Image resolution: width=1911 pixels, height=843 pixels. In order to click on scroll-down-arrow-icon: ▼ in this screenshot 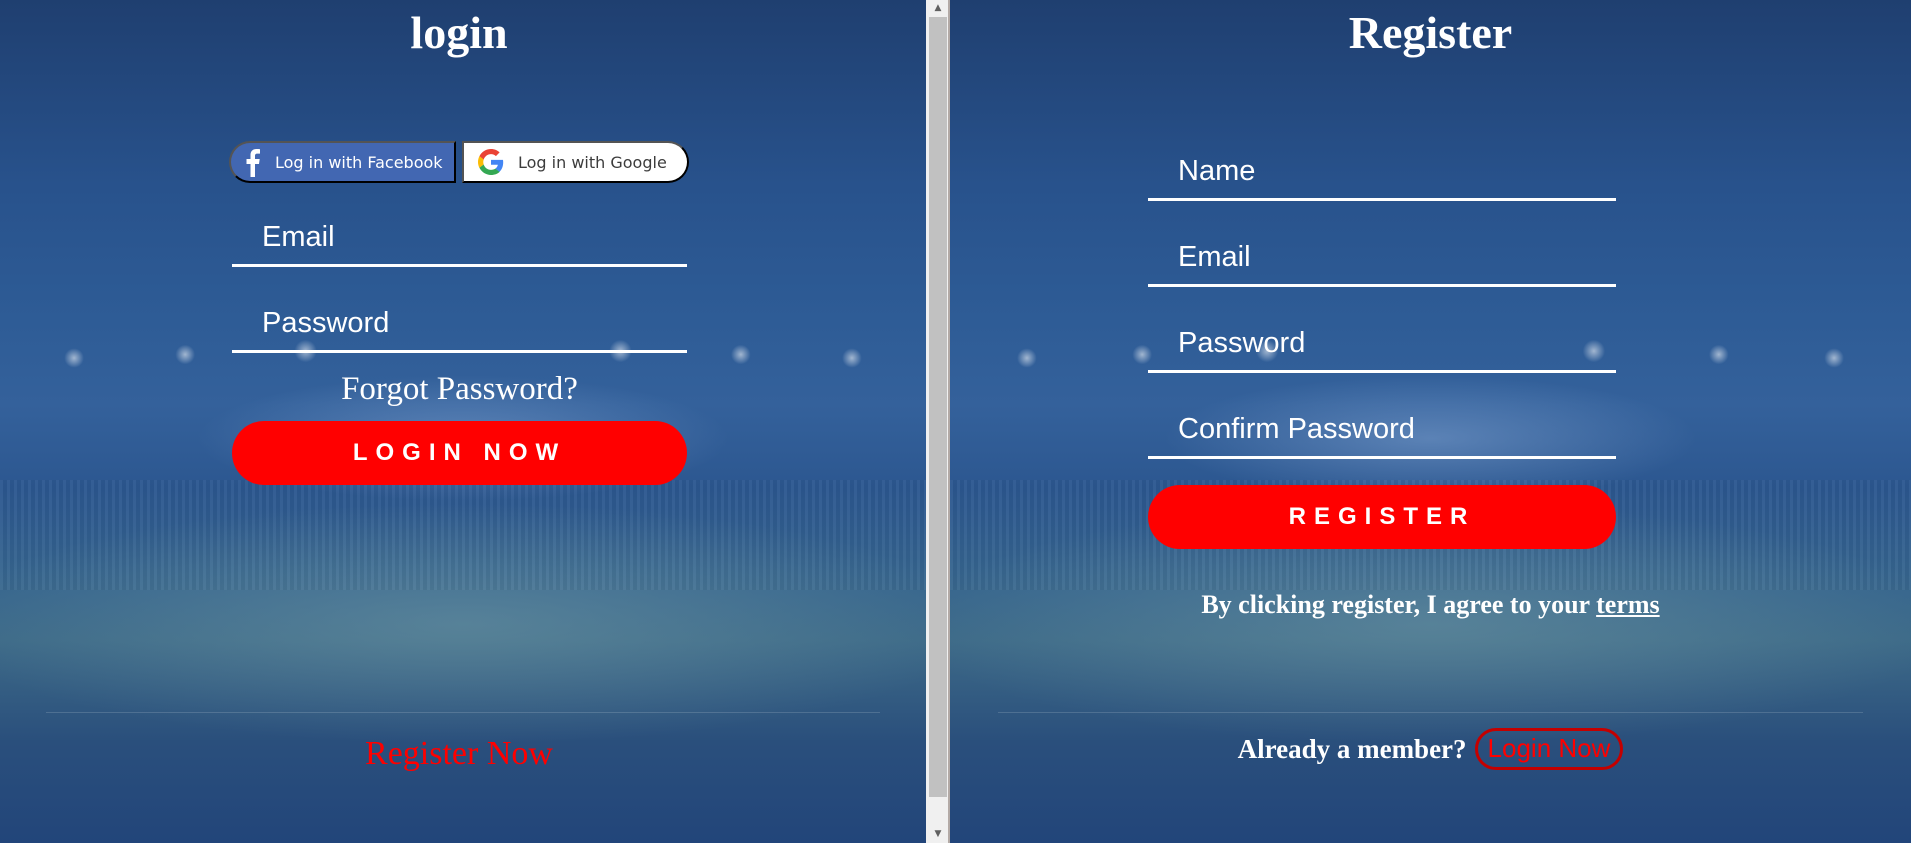, I will do `click(938, 834)`.